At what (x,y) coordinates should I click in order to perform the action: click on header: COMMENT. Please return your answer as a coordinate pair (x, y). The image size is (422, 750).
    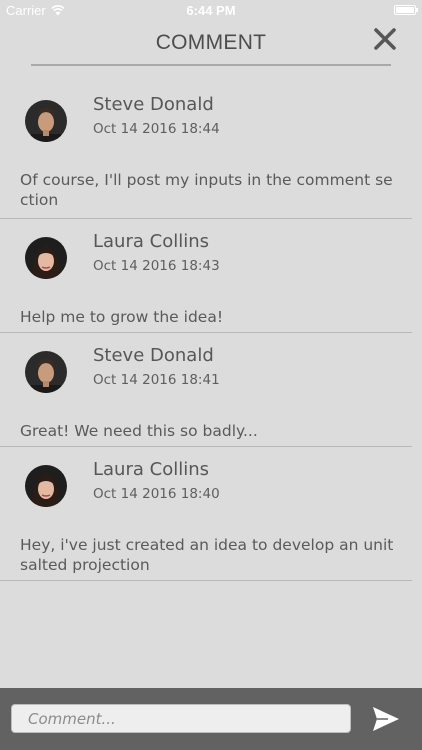
    Looking at the image, I should click on (211, 44).